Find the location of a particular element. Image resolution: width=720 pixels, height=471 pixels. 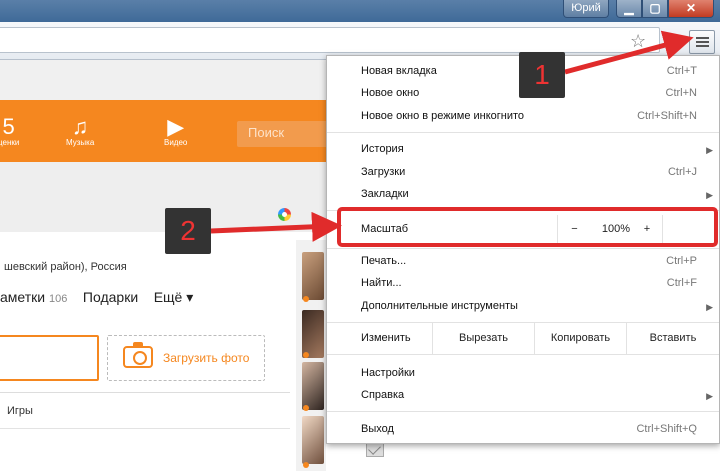

menu-item-exit: Выход is located at coordinates (377, 429).